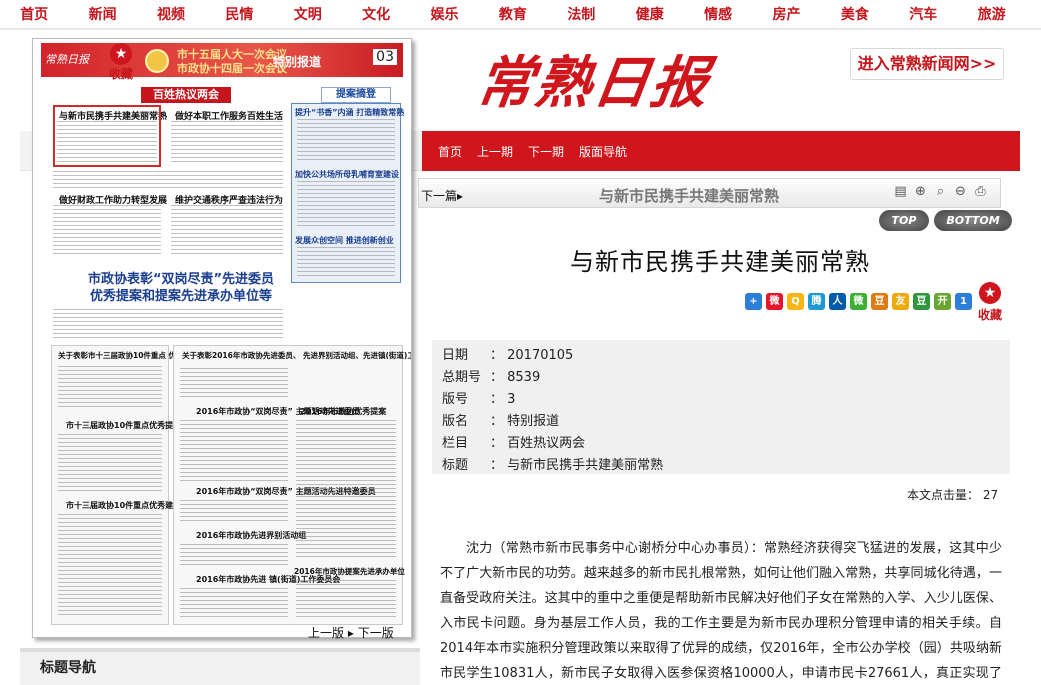 The height and width of the screenshot is (685, 1041). Describe the element at coordinates (107, 136) in the screenshot. I see `active-article-highlight` at that location.